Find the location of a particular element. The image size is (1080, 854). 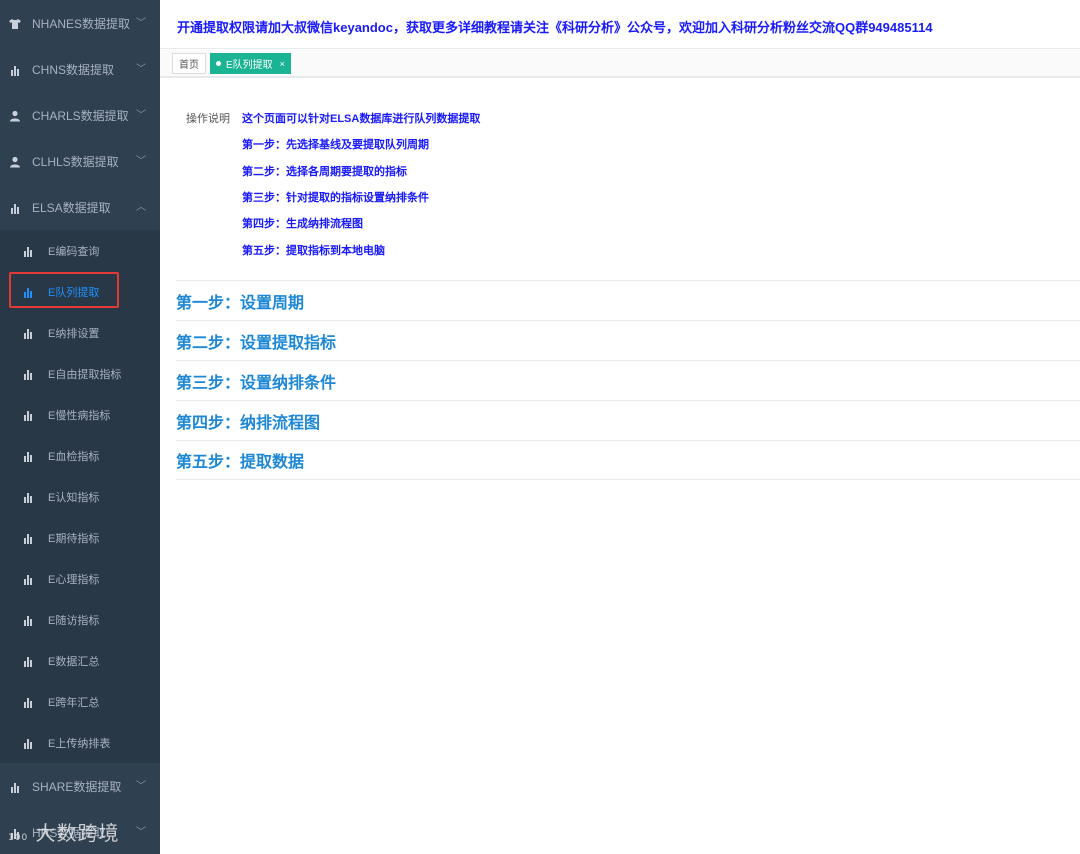

submenu-label: E跨年汇总 is located at coordinates (74, 702).